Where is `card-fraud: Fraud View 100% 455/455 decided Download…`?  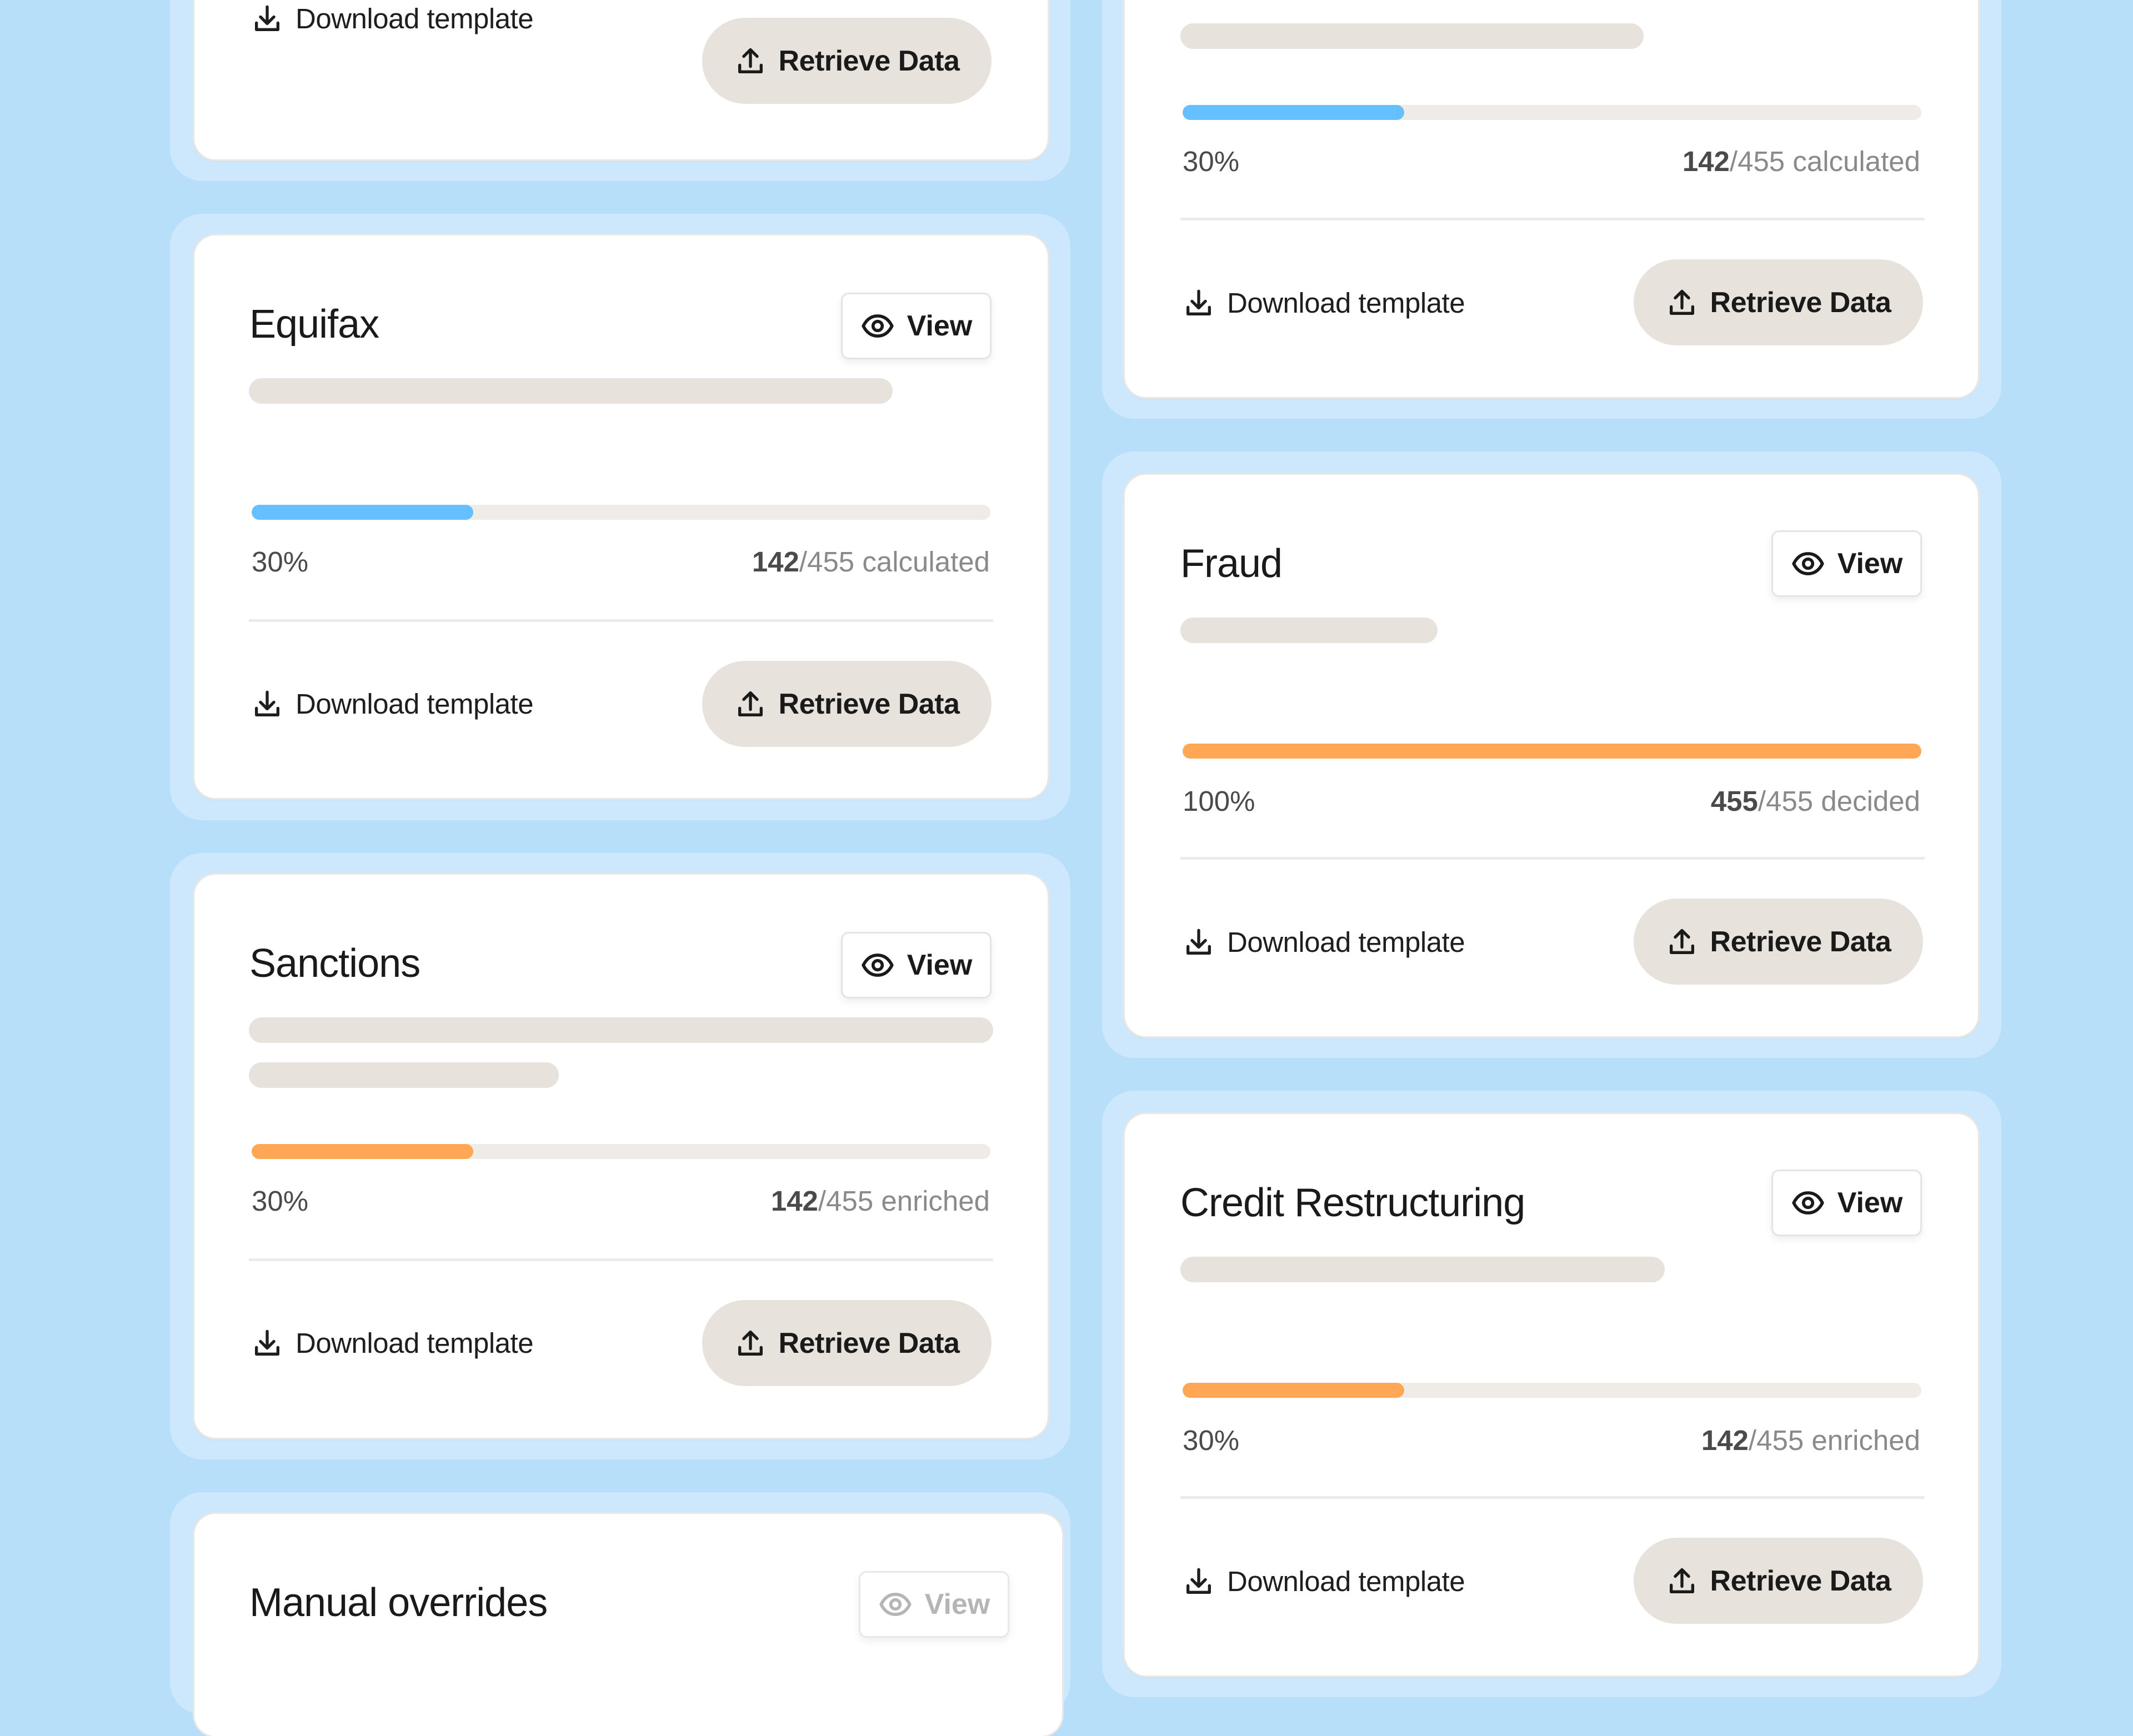
card-fraud: Fraud View 100% 455/455 decided Download… is located at coordinates (1551, 755).